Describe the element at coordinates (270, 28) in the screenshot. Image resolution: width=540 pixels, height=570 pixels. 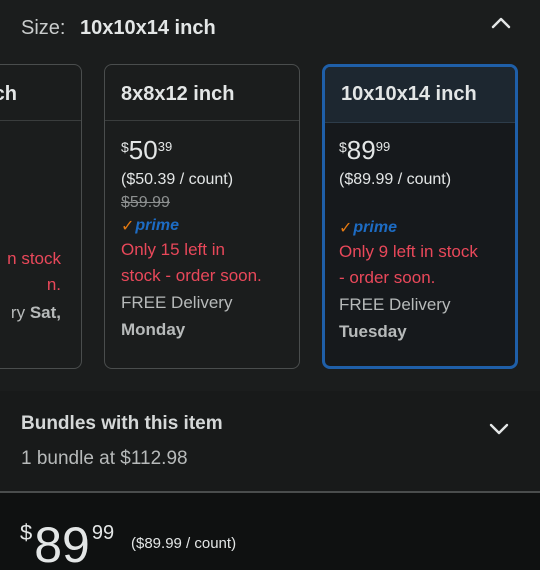
I see `size-selector-header: Size: 10x10x14 inch` at that location.